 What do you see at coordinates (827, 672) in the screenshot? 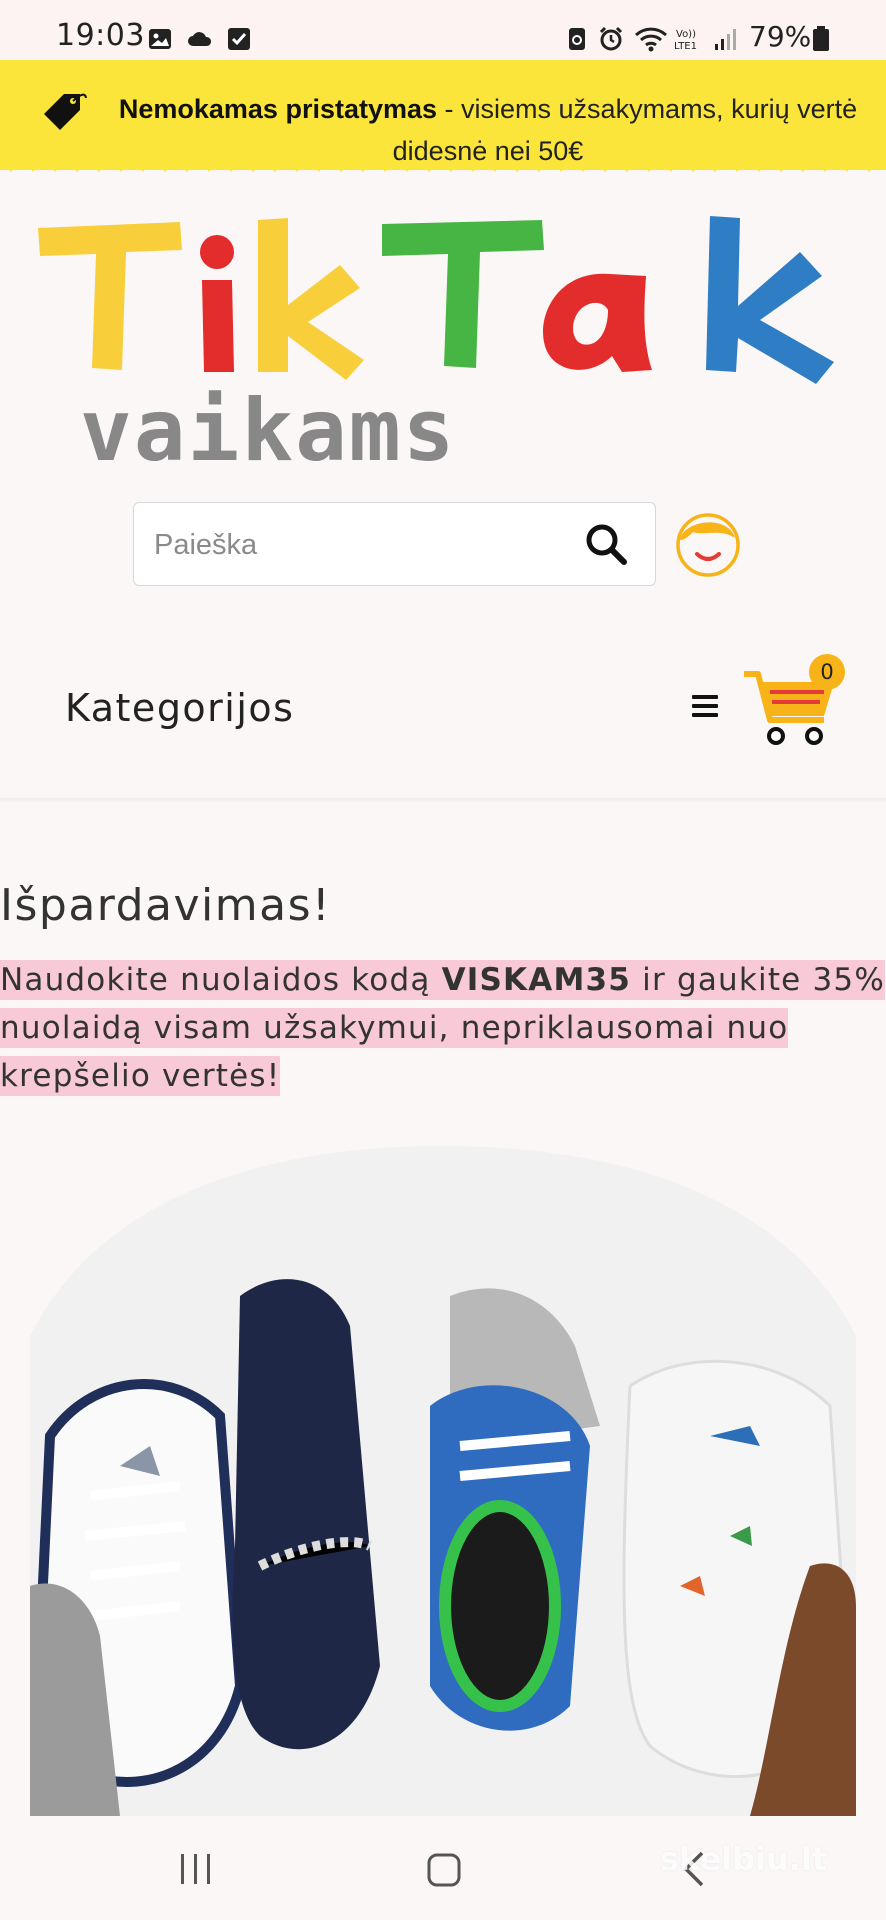
I see `cart-count-badge: 0` at bounding box center [827, 672].